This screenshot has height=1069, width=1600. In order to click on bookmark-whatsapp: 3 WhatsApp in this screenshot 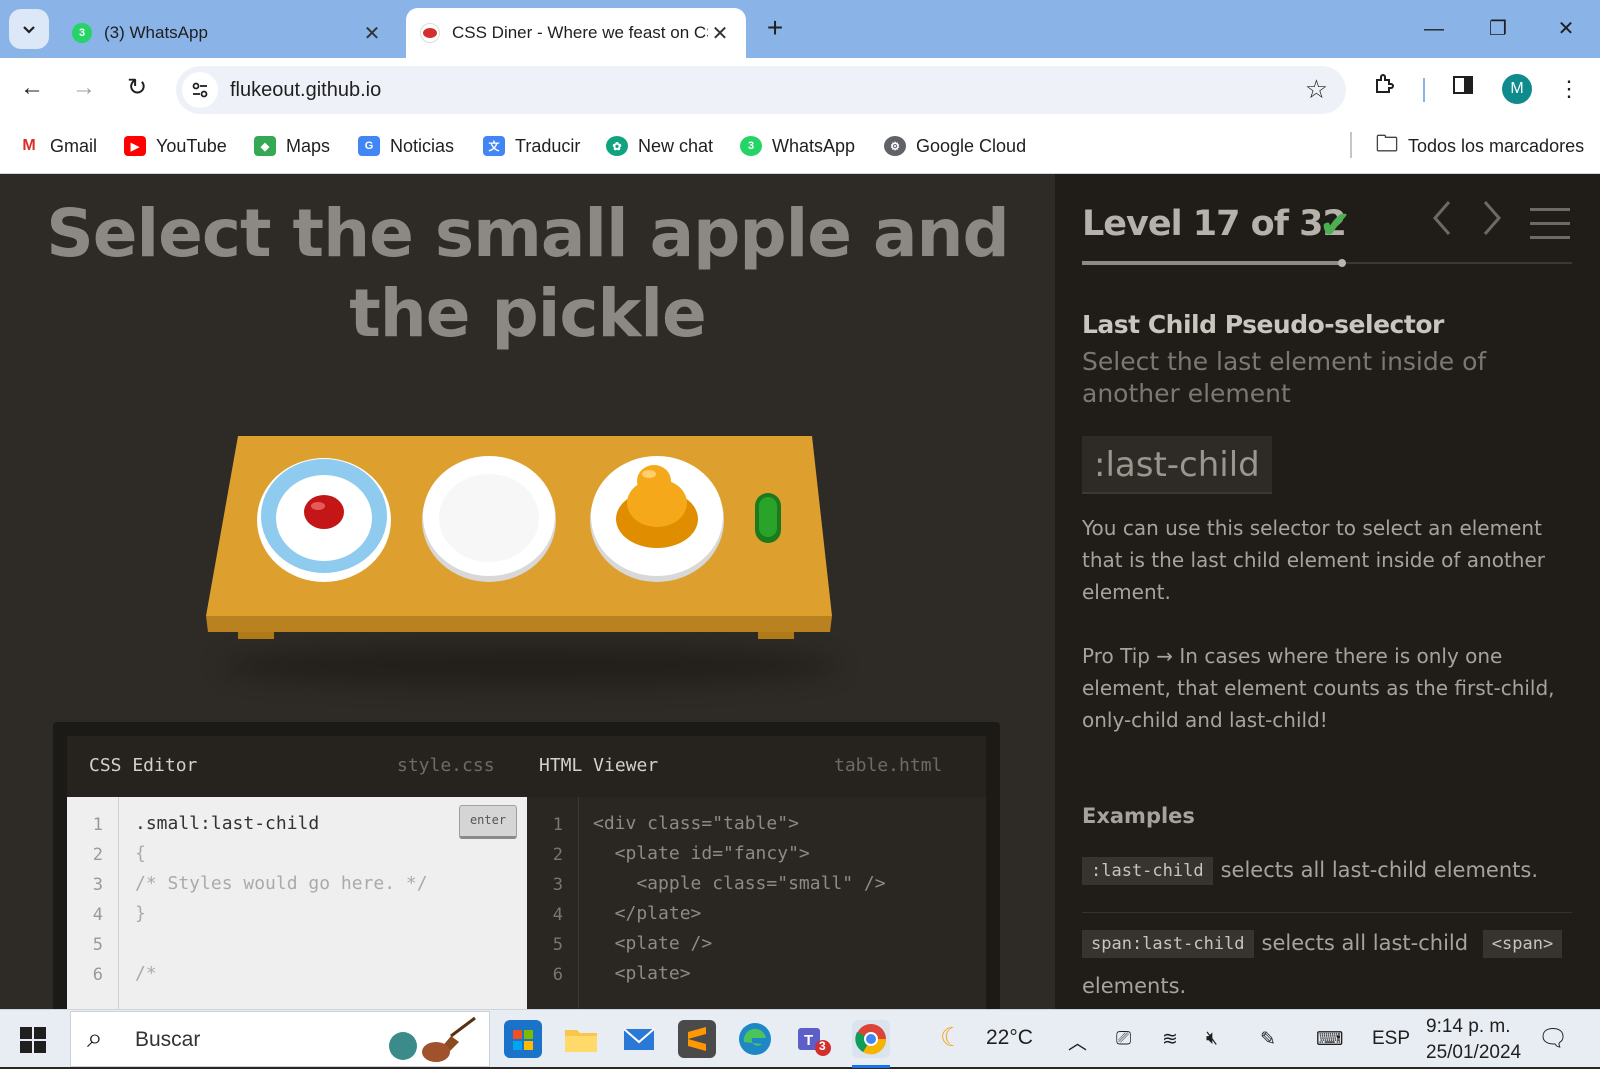, I will do `click(797, 146)`.